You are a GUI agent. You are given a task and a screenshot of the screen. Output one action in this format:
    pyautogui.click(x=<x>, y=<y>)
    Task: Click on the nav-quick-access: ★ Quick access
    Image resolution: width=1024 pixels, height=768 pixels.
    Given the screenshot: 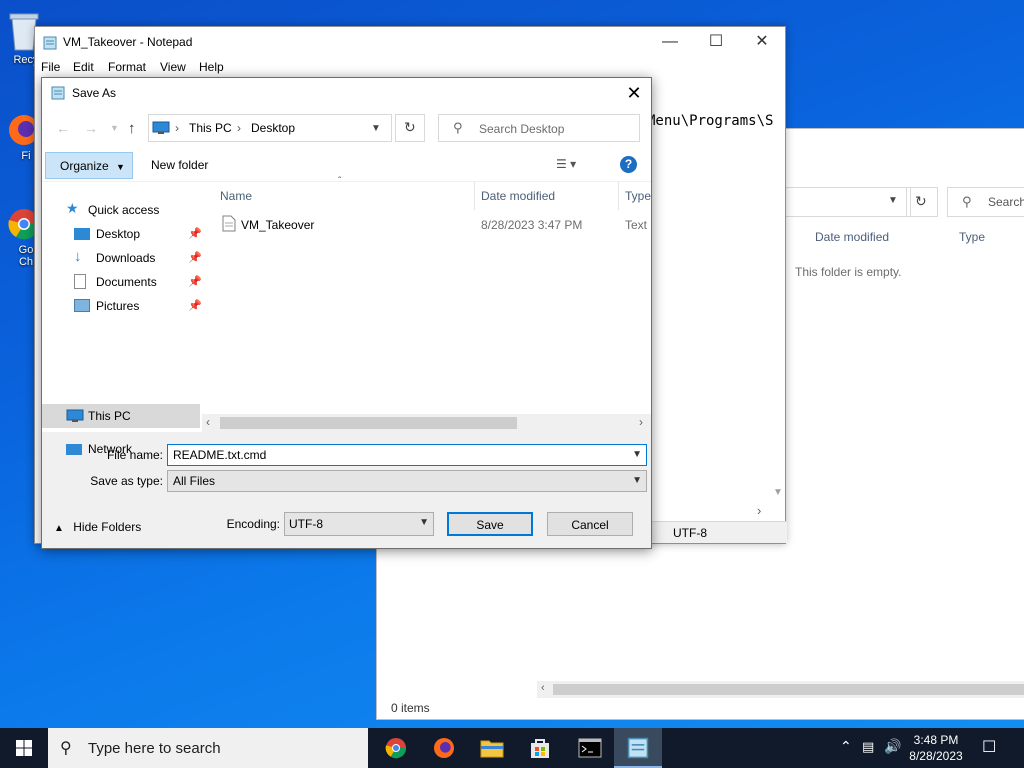 What is the action you would take?
    pyautogui.click(x=131, y=210)
    